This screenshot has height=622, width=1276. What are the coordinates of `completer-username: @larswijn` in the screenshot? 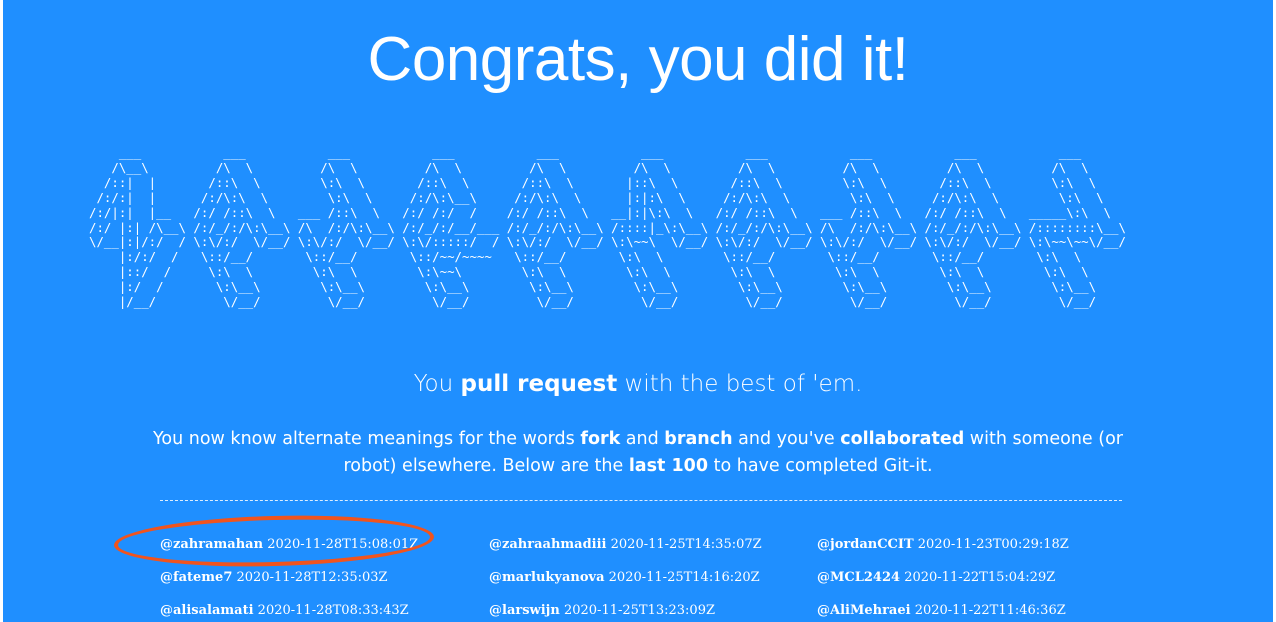 It's located at (524, 610).